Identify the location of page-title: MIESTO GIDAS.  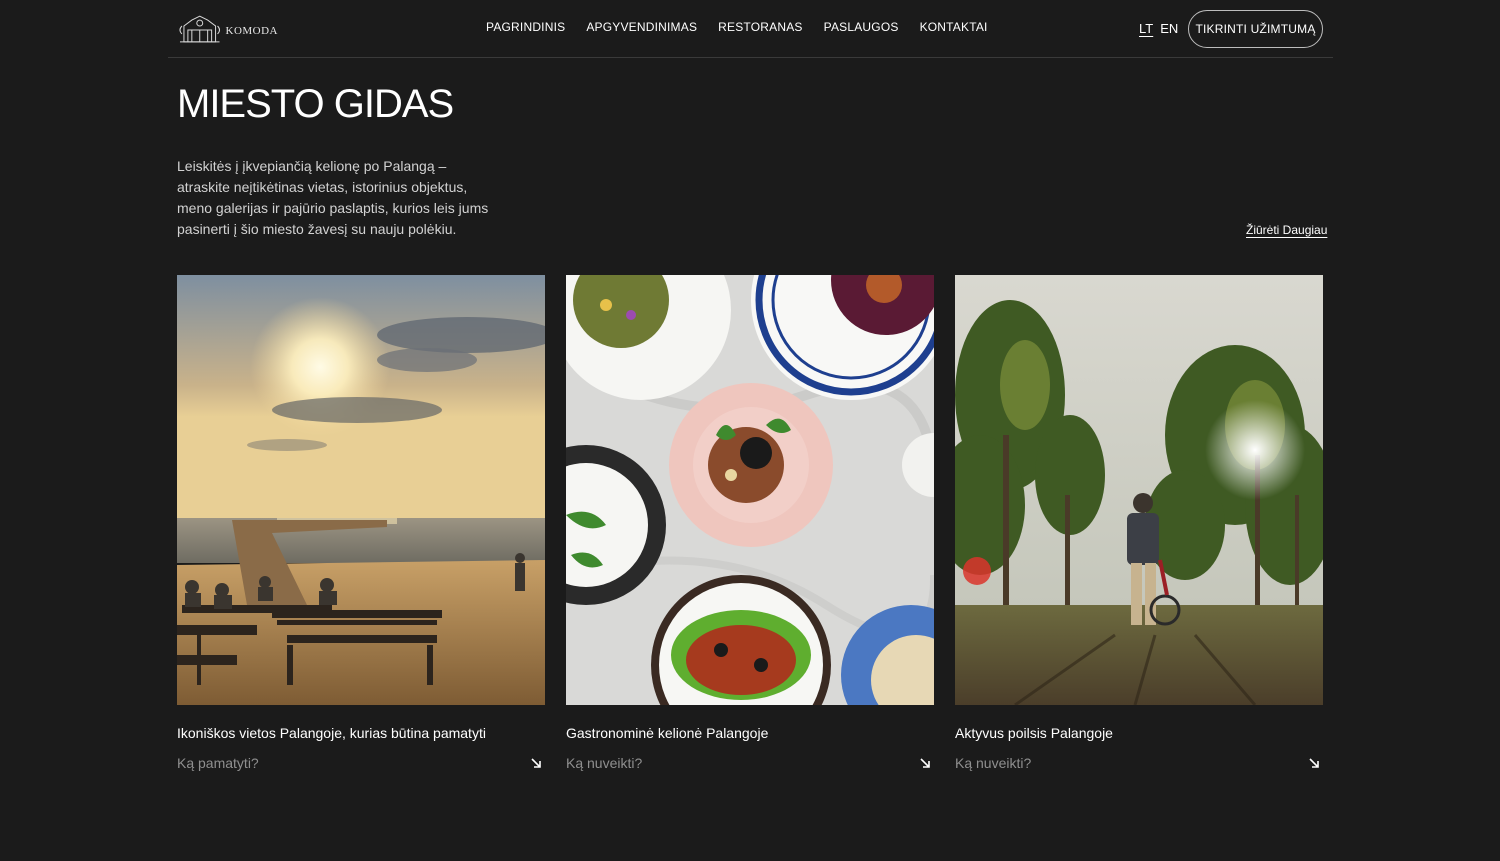
(315, 104).